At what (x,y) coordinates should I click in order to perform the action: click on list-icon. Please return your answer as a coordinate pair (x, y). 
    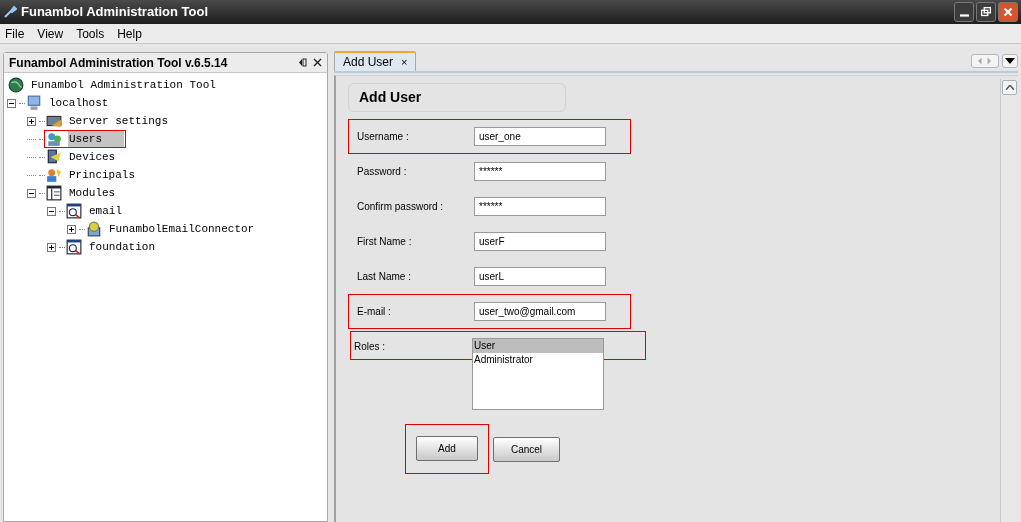
    Looking at the image, I should click on (54, 193).